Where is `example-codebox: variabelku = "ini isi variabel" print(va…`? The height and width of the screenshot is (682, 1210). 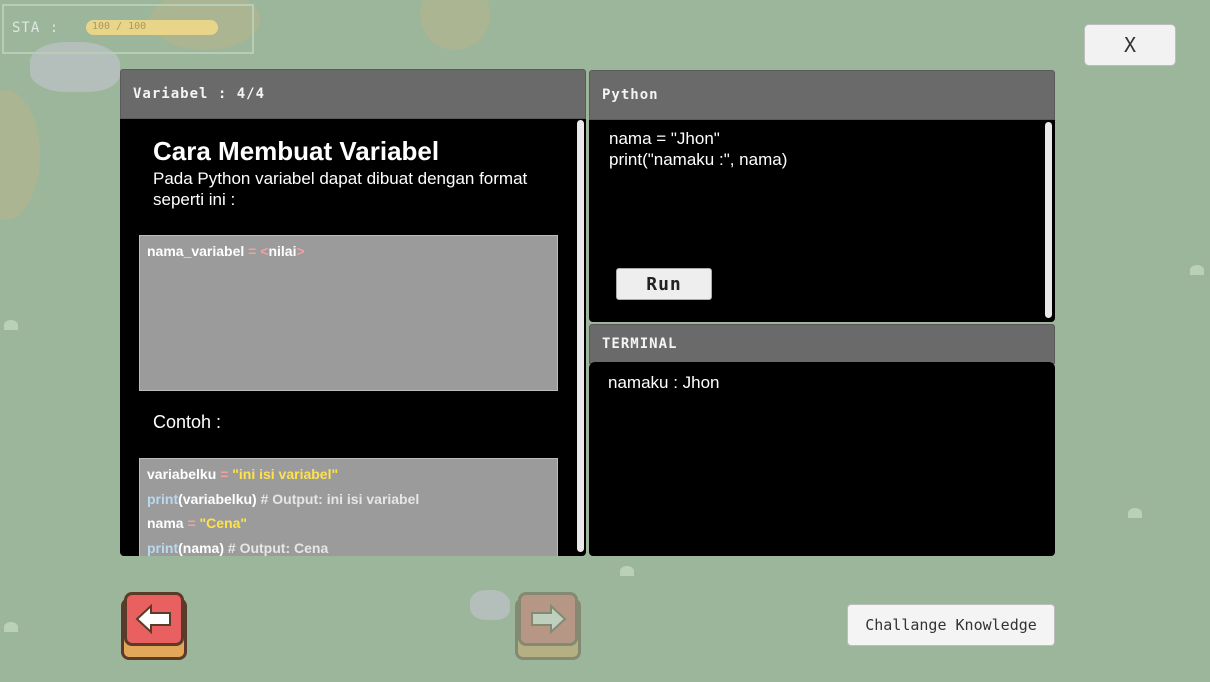 example-codebox: variabelku = "ini isi variabel" print(va… is located at coordinates (348, 507).